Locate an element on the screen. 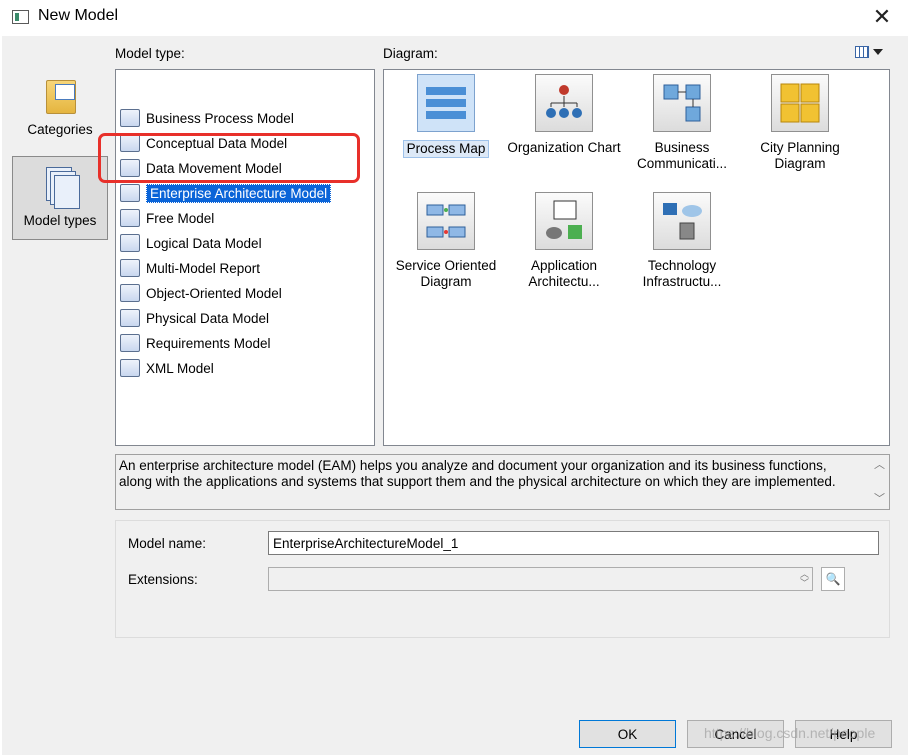 The width and height of the screenshot is (911, 755). model-type-item: Requirements Model is located at coordinates (195, 343).